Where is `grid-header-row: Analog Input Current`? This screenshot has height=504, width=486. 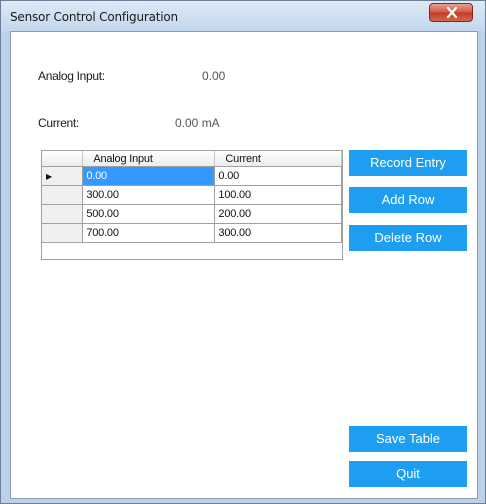 grid-header-row: Analog Input Current is located at coordinates (192, 159).